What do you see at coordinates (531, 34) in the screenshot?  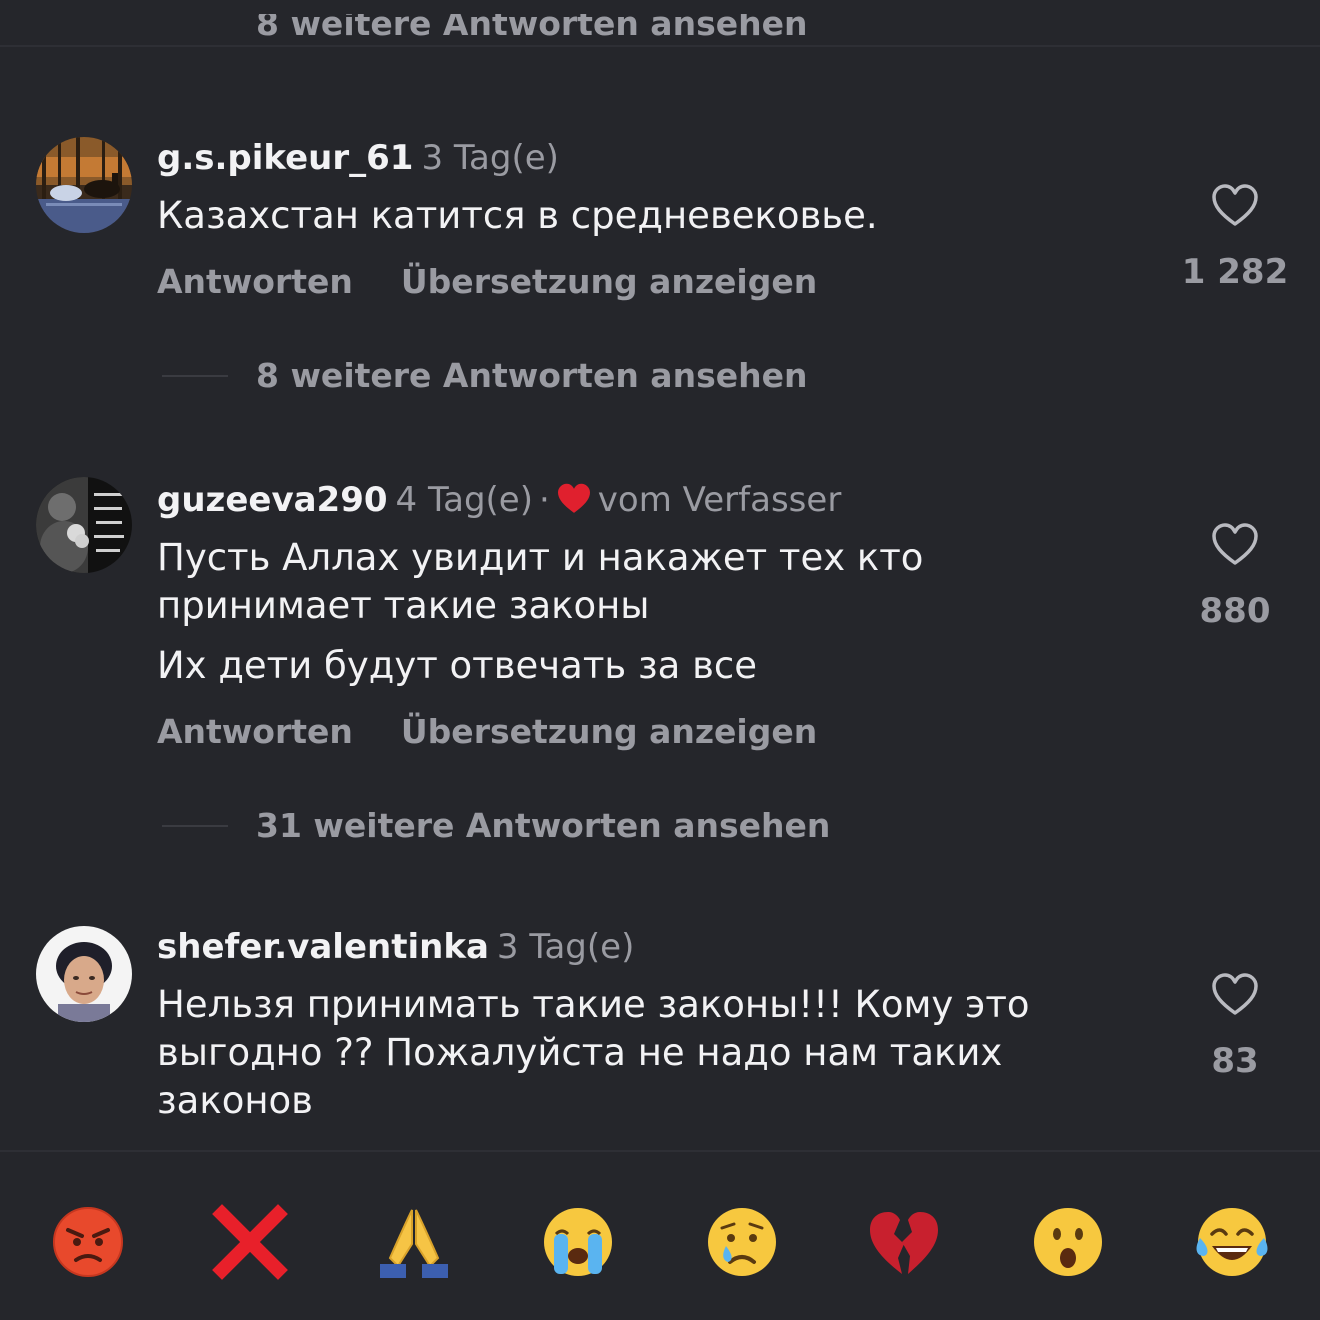 I see `view-replies-link-cut: 8 weitere Antworten ansehen` at bounding box center [531, 34].